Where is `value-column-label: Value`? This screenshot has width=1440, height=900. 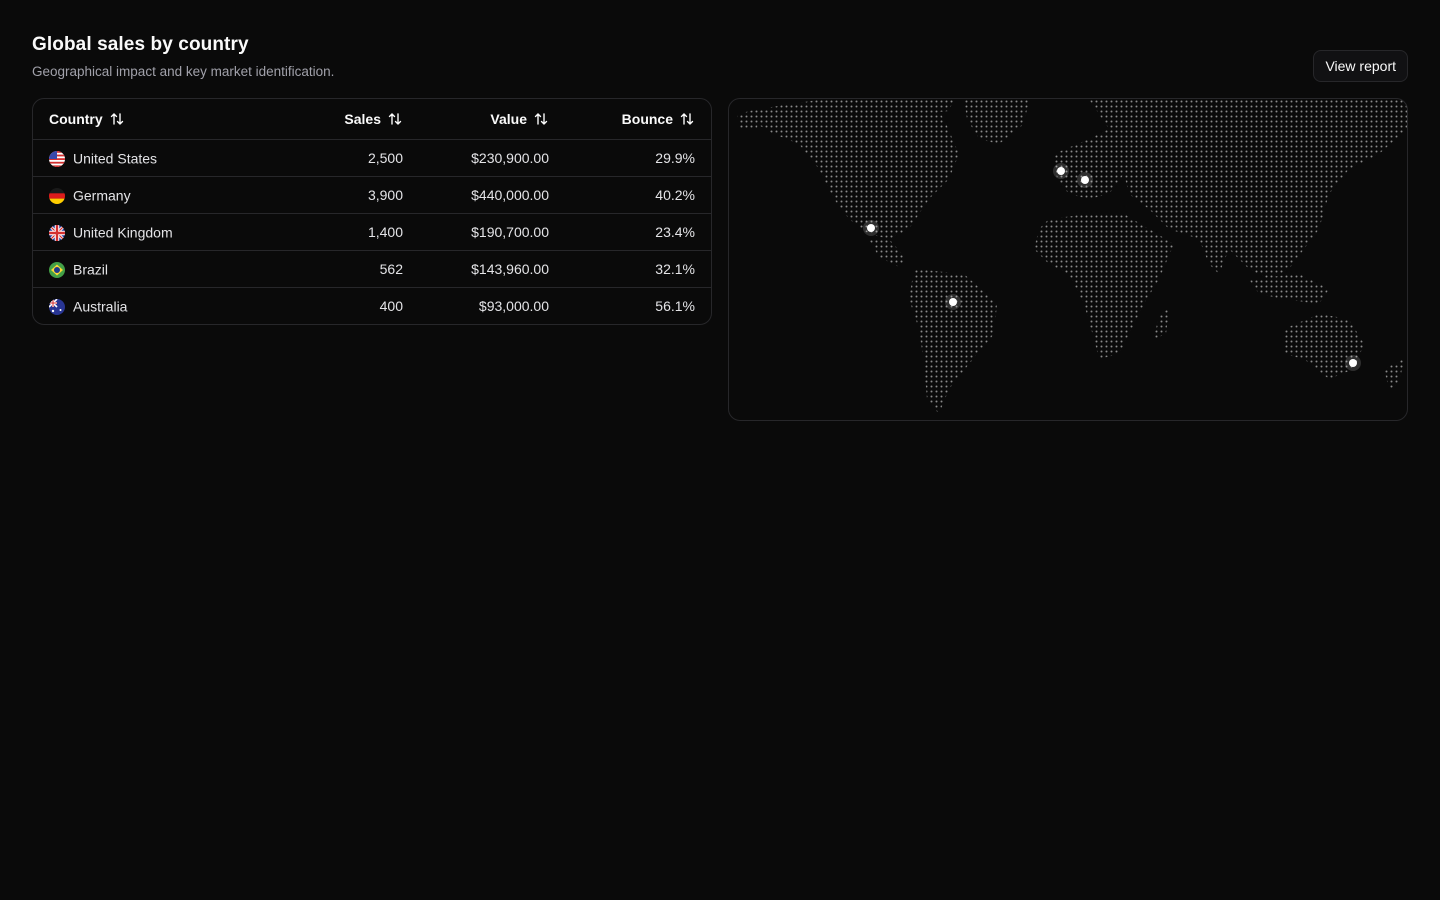 value-column-label: Value is located at coordinates (508, 119).